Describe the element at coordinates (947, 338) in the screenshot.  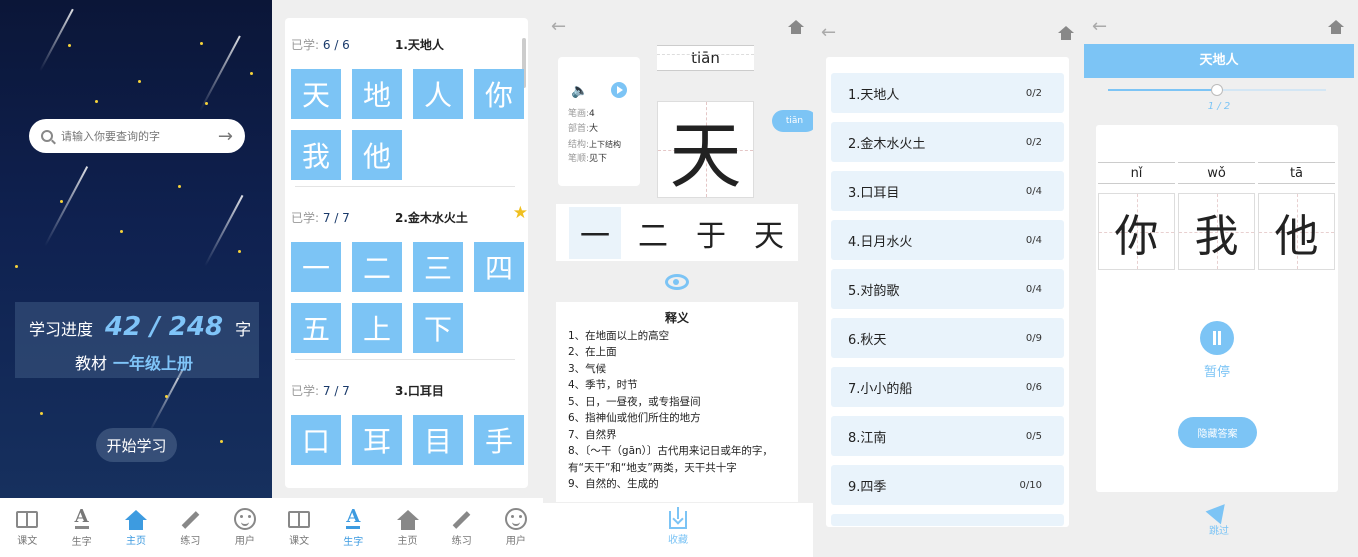
I see `lesson-list-item: 6.秋天 0/9` at that location.